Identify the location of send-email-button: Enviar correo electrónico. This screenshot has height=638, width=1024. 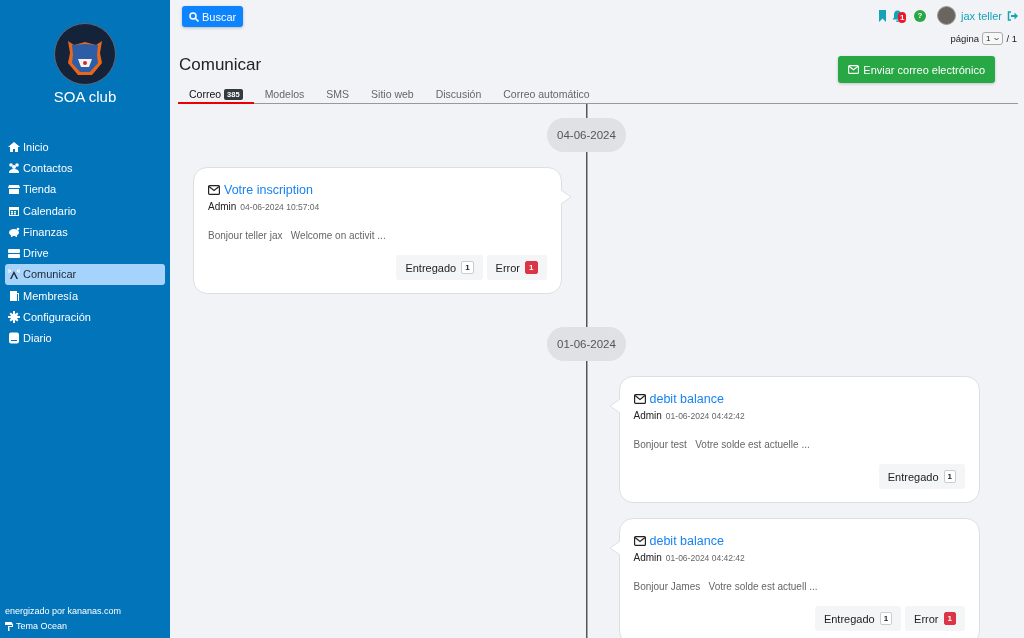
(916, 69).